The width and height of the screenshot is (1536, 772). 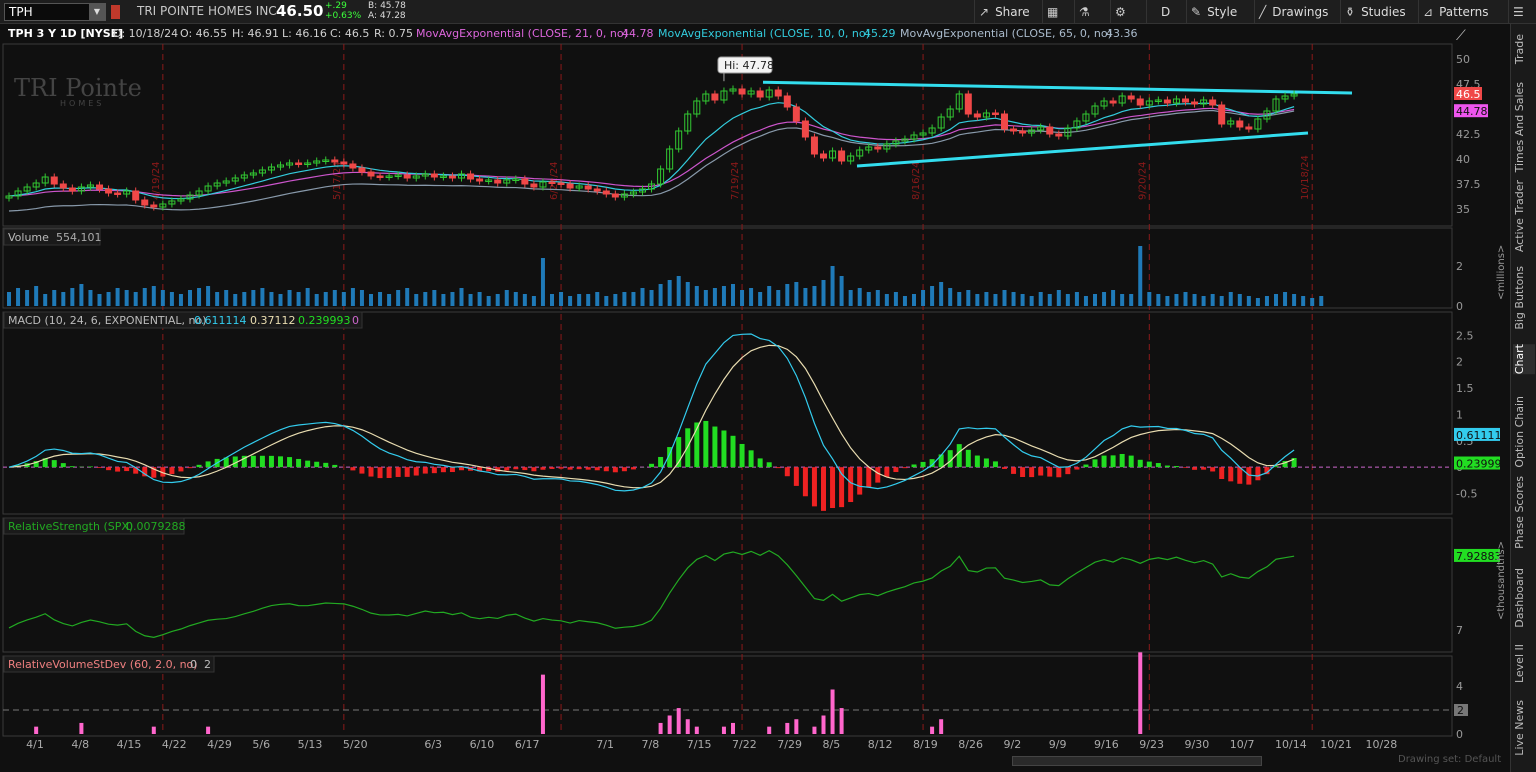 I want to click on sidebar-tab-big-buttons: Big Buttons, so click(x=1524, y=298).